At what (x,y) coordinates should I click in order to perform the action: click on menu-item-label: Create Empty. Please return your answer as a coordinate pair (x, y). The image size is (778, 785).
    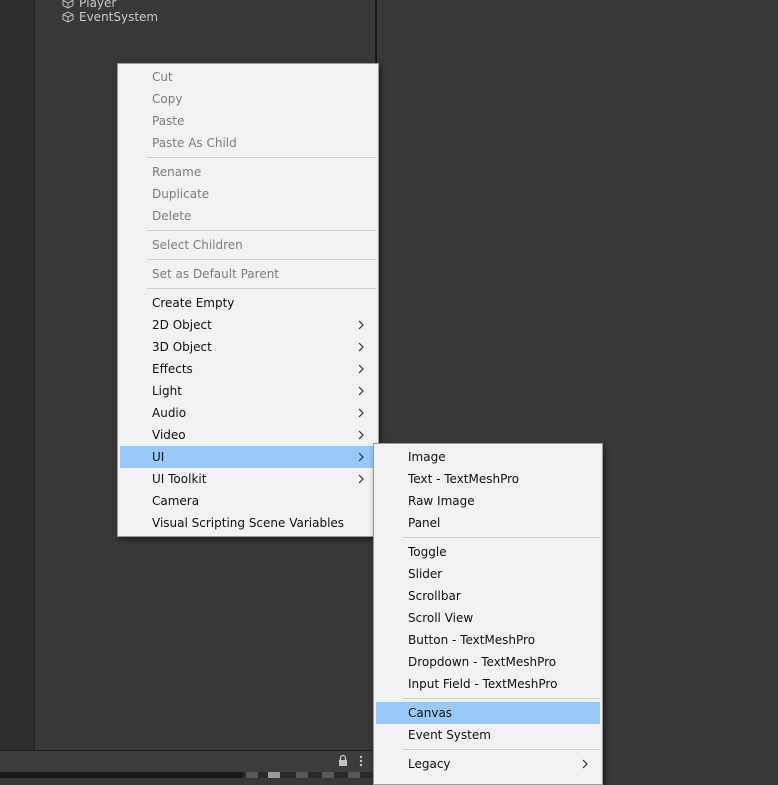
    Looking at the image, I should click on (193, 303).